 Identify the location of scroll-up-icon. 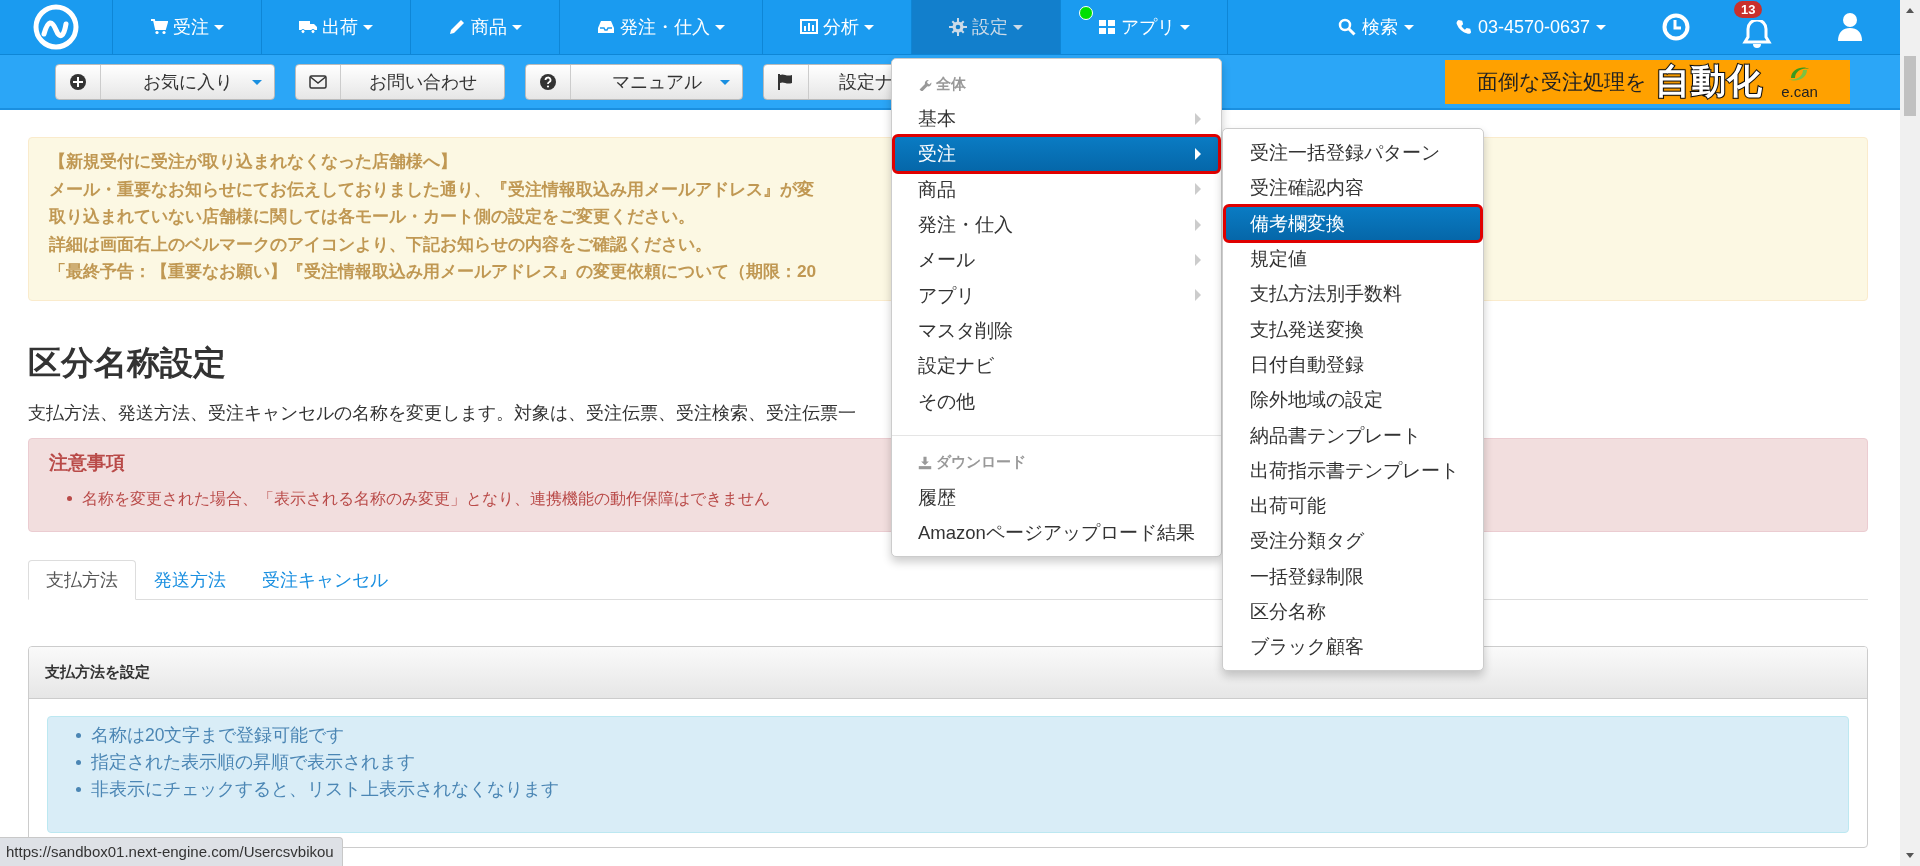
(1910, 10).